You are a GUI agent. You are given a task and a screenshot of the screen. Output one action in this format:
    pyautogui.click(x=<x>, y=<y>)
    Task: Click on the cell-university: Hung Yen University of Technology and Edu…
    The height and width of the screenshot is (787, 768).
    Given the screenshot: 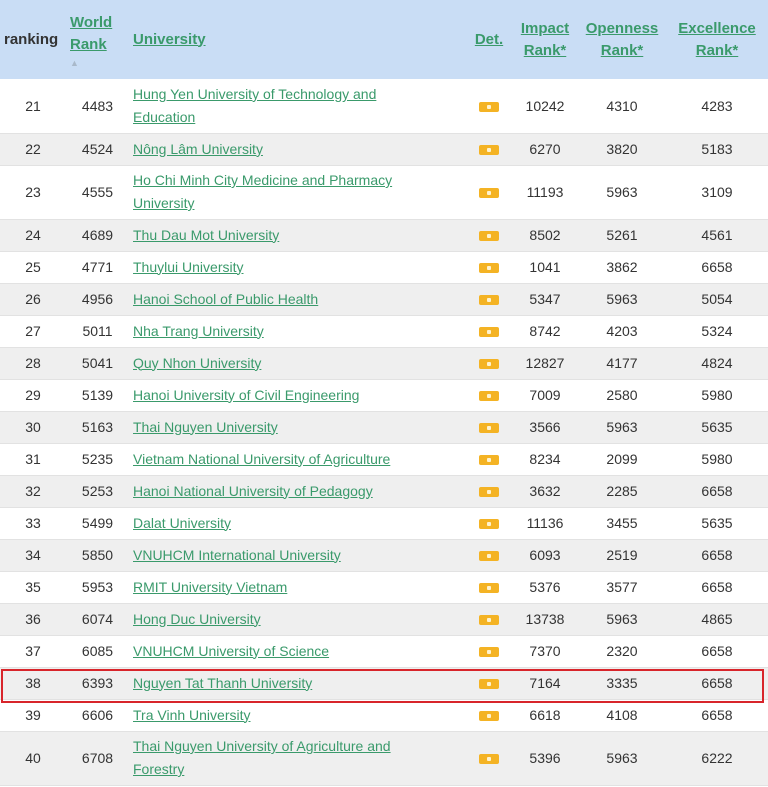 What is the action you would take?
    pyautogui.click(x=297, y=106)
    